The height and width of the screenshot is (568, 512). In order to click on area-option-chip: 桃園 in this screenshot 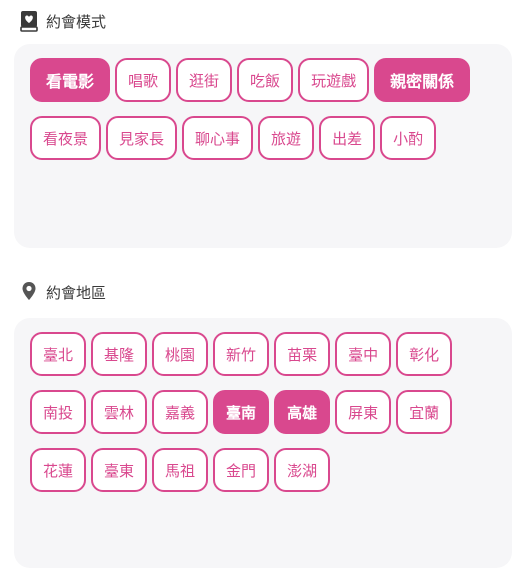, I will do `click(180, 354)`.